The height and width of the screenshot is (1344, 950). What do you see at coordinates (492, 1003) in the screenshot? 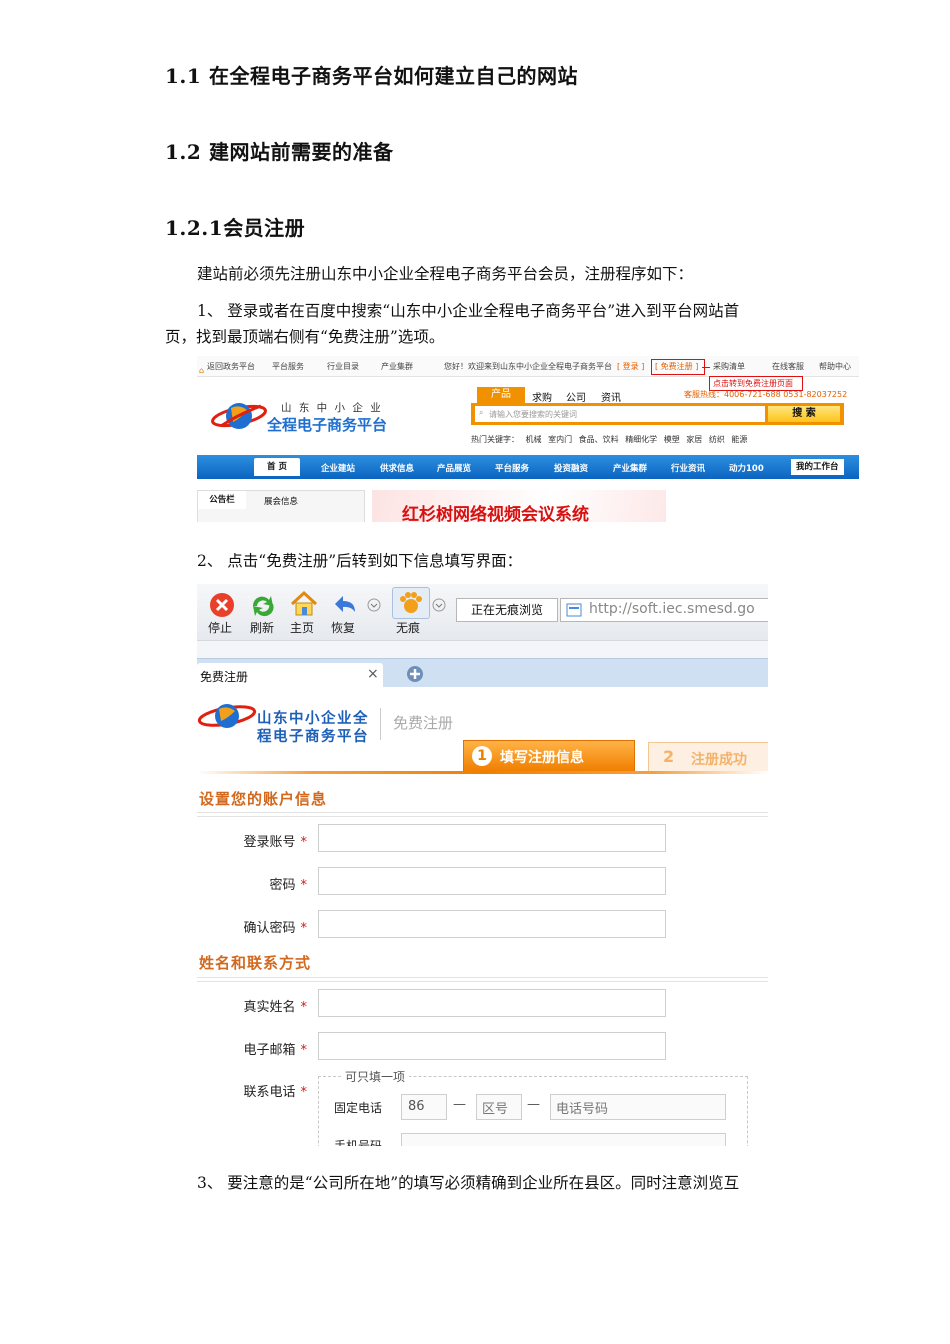
I see `realname-input` at bounding box center [492, 1003].